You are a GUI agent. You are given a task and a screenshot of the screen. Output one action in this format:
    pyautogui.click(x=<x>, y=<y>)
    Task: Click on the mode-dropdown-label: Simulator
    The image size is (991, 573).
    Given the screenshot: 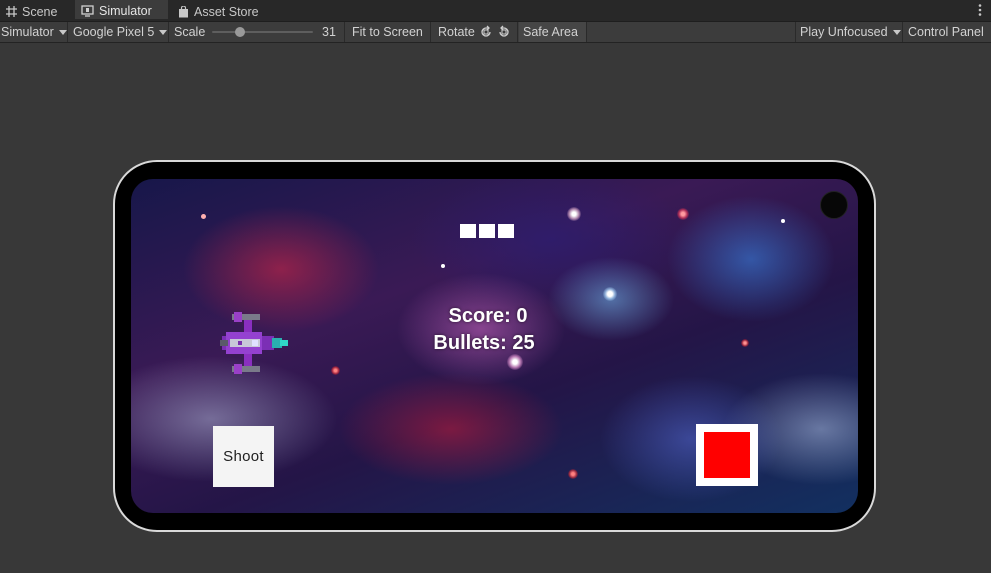 What is the action you would take?
    pyautogui.click(x=27, y=32)
    